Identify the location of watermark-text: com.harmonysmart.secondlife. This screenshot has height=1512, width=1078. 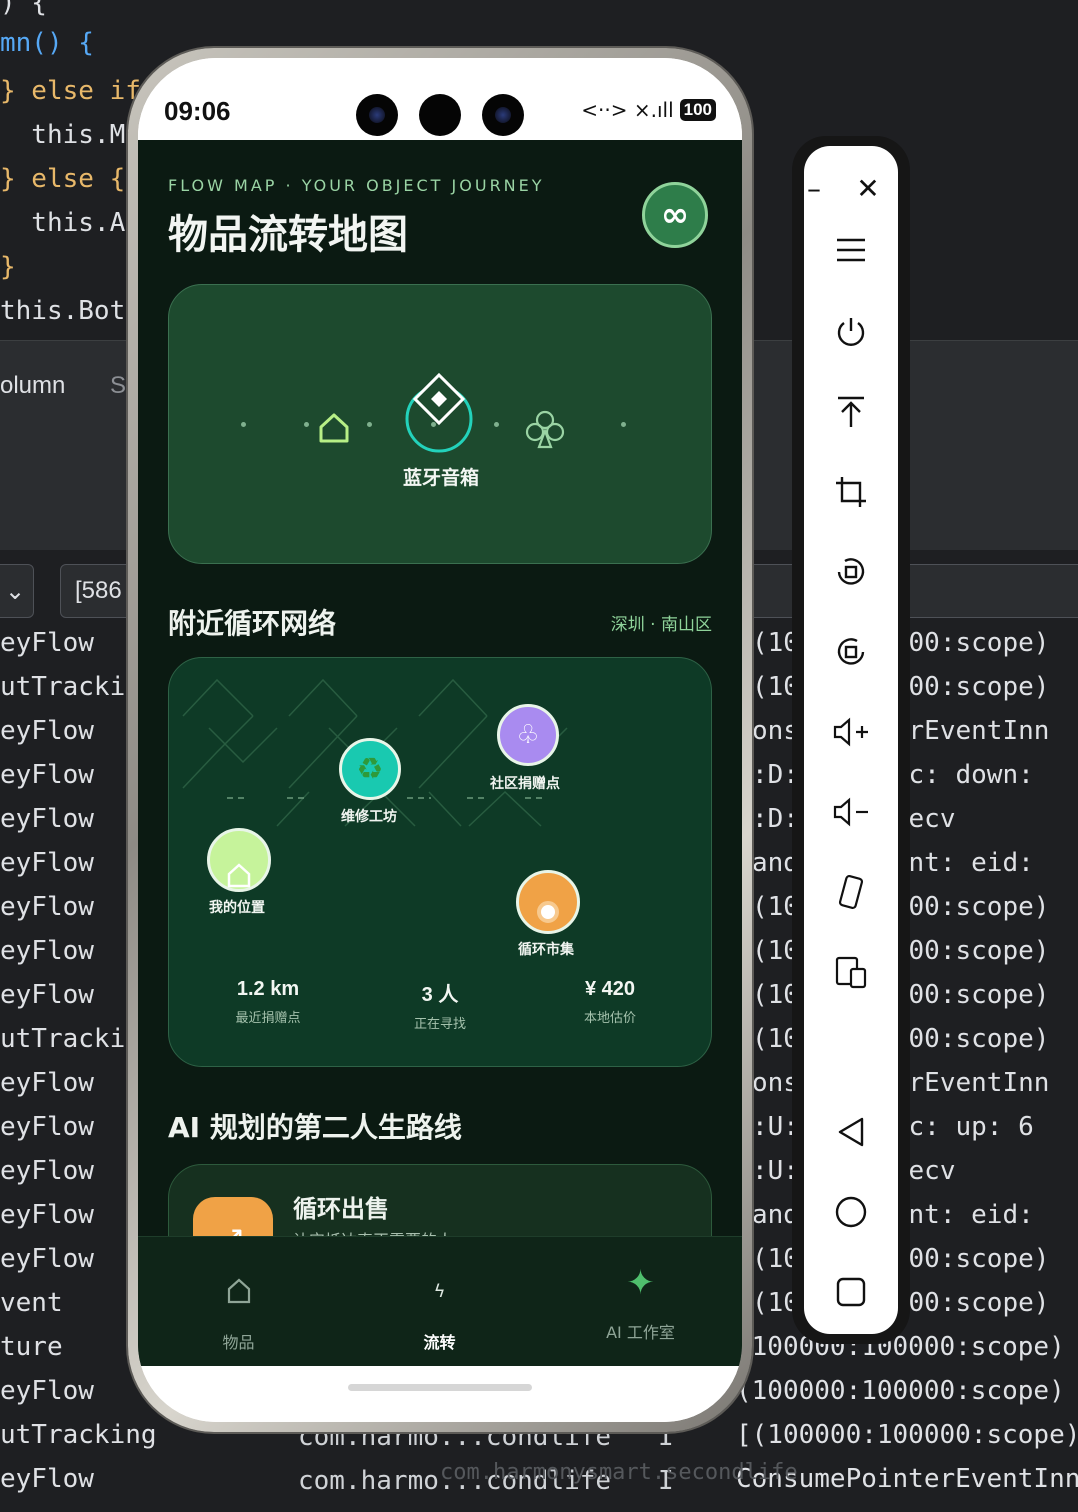
(619, 1472).